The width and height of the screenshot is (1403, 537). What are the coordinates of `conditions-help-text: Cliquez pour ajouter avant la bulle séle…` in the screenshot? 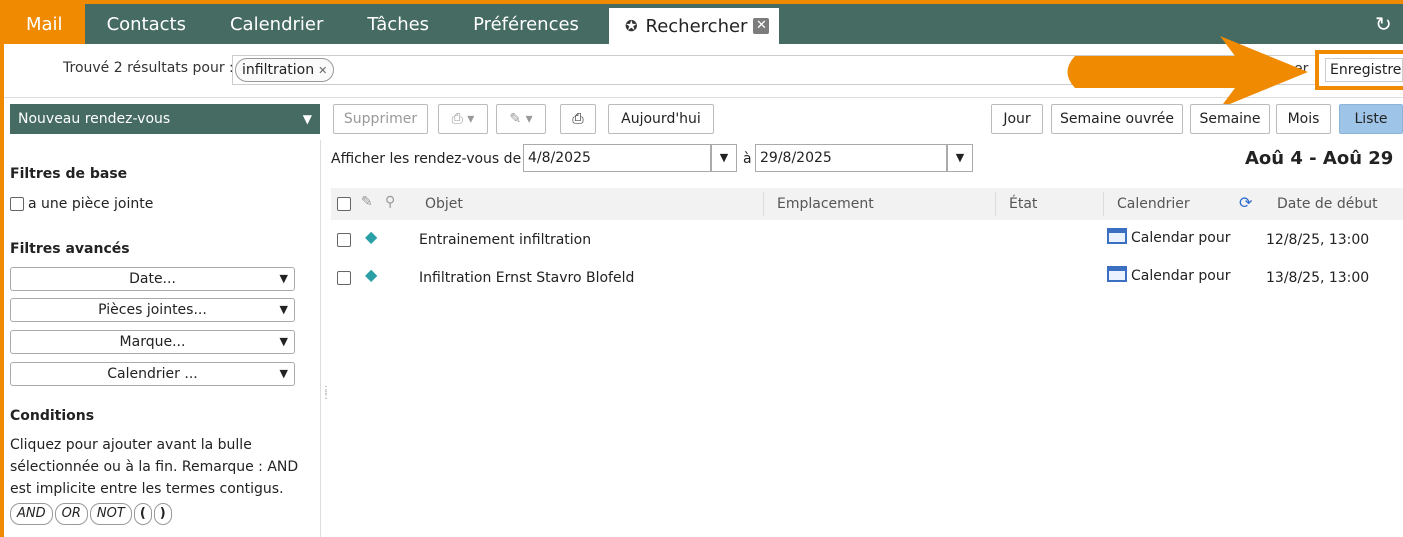 It's located at (154, 467).